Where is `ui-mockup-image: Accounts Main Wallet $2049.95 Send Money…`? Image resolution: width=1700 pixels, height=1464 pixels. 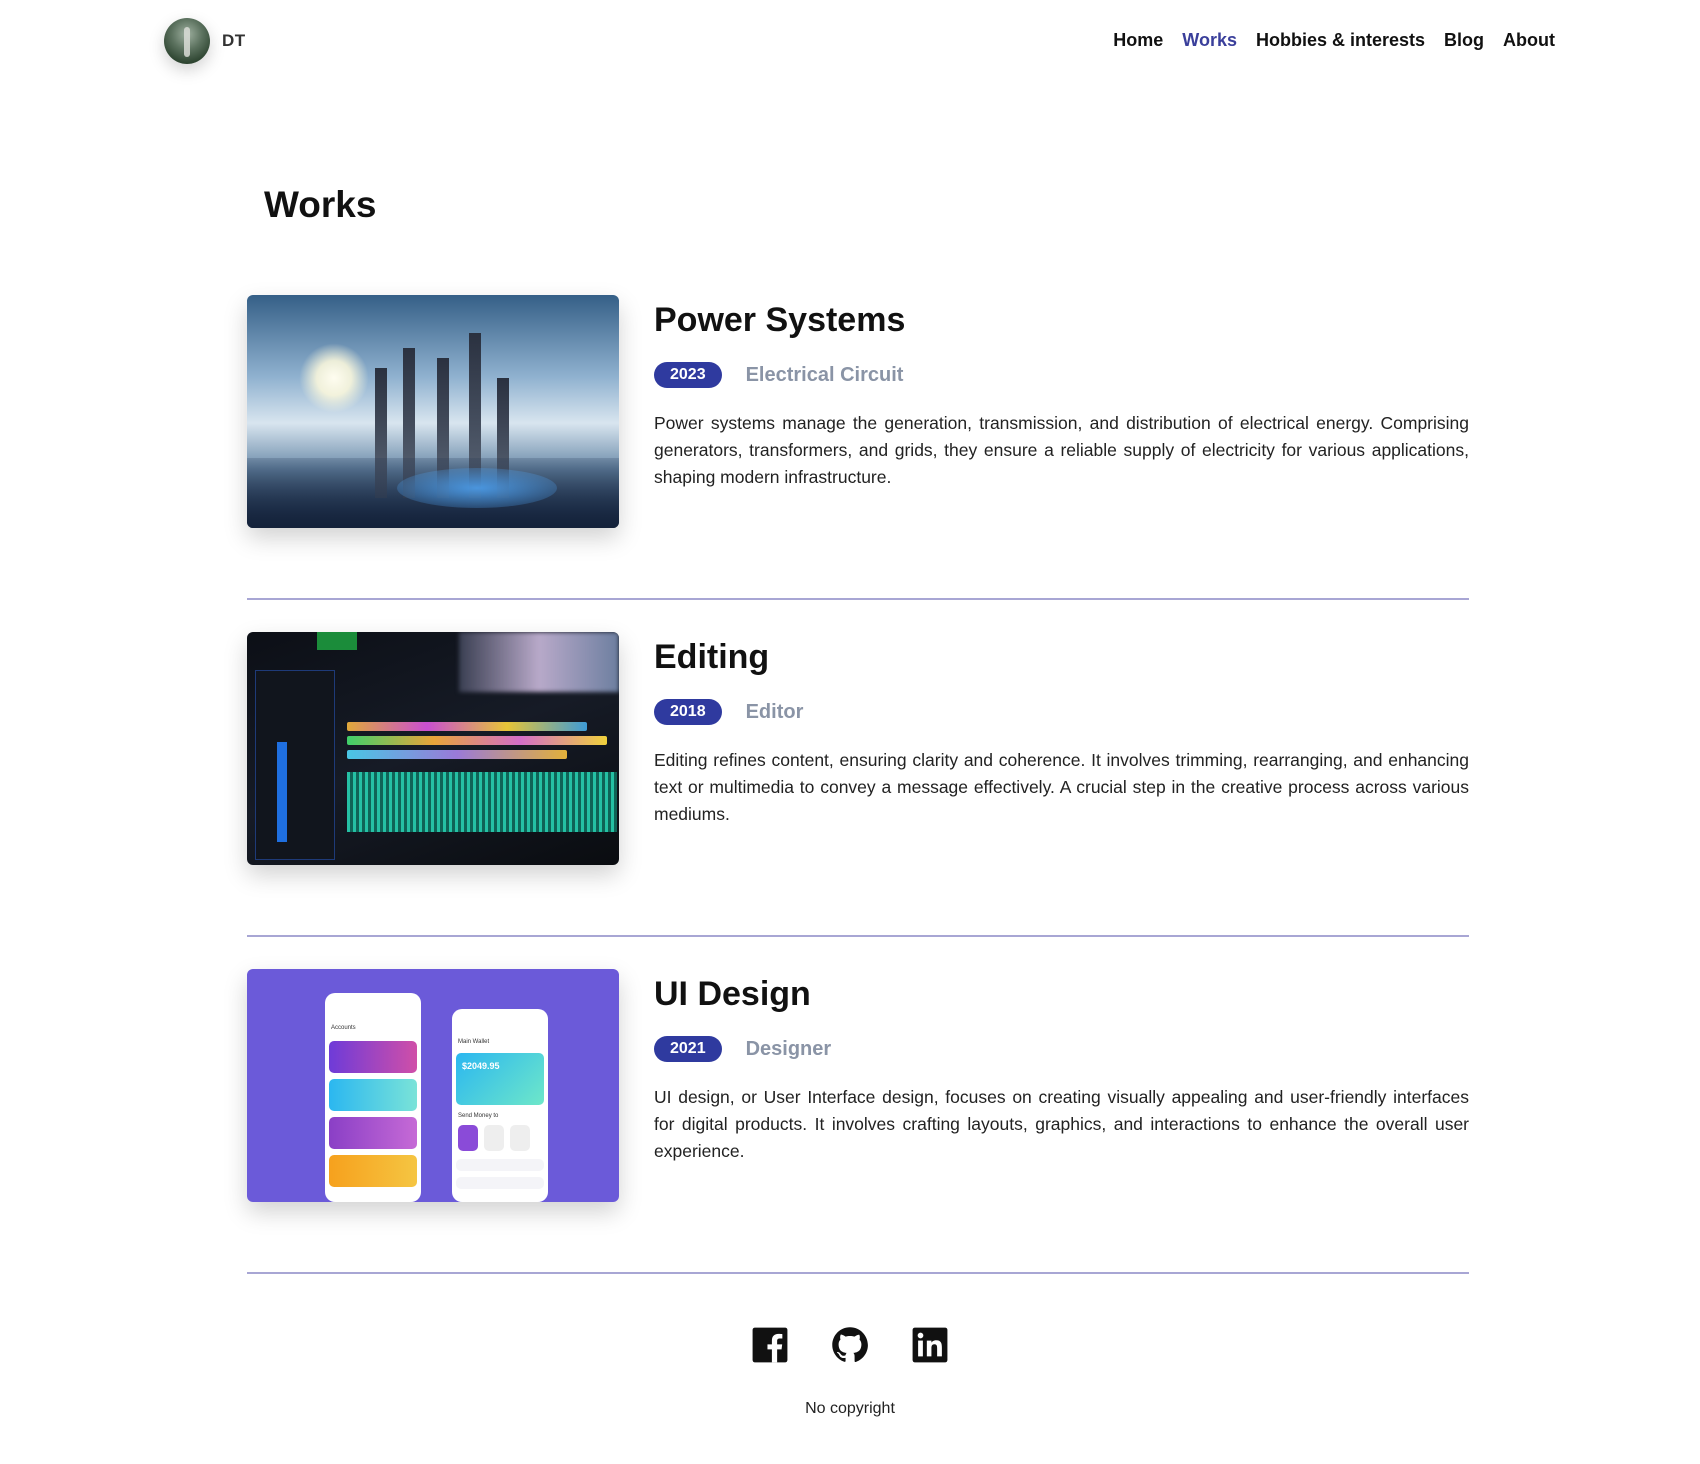
ui-mockup-image: Accounts Main Wallet $2049.95 Send Money… is located at coordinates (433, 1085).